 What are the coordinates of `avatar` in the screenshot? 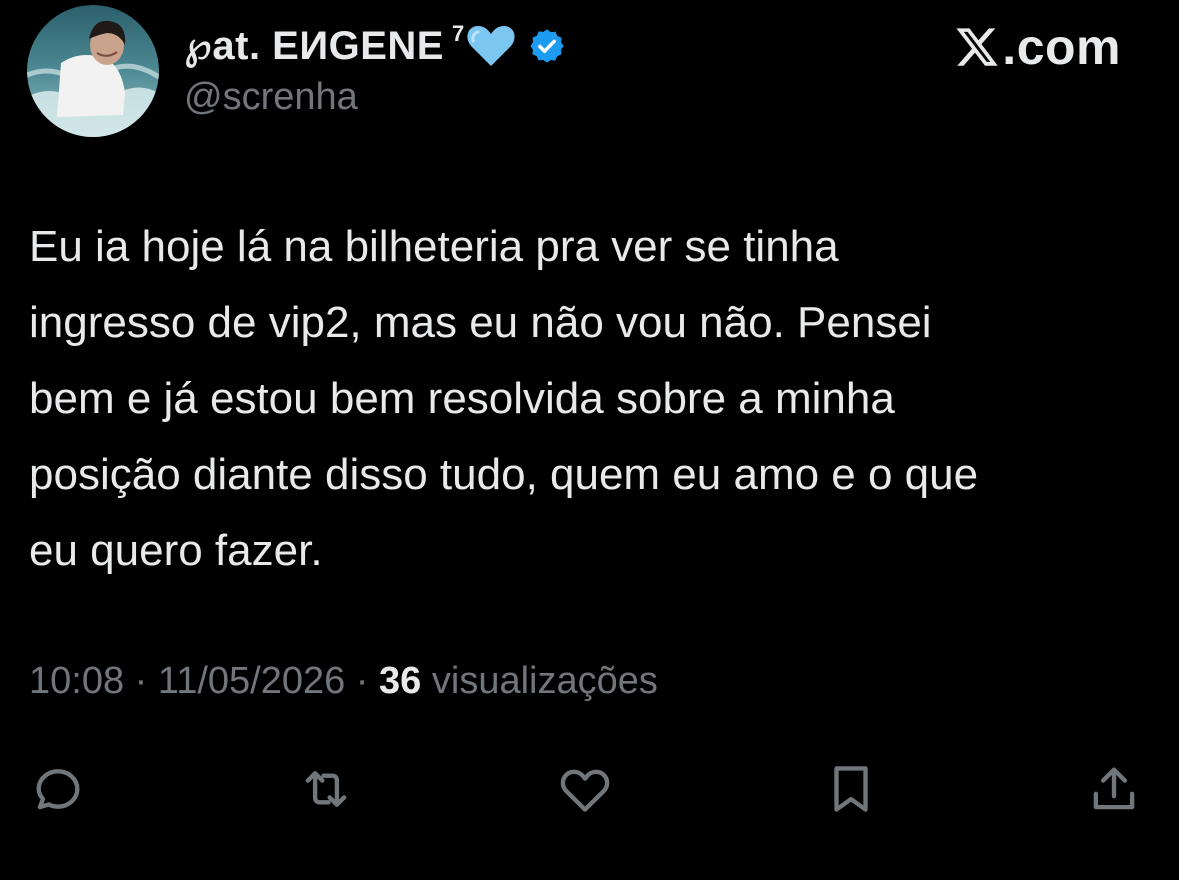 It's located at (93, 71).